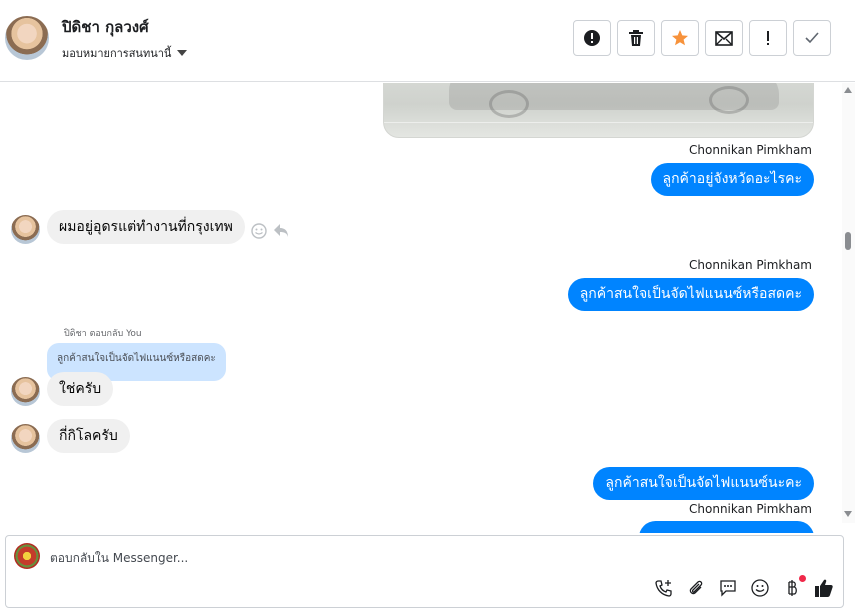 This screenshot has height=609, width=865. What do you see at coordinates (726, 527) in the screenshot?
I see `outgoing-message-partial` at bounding box center [726, 527].